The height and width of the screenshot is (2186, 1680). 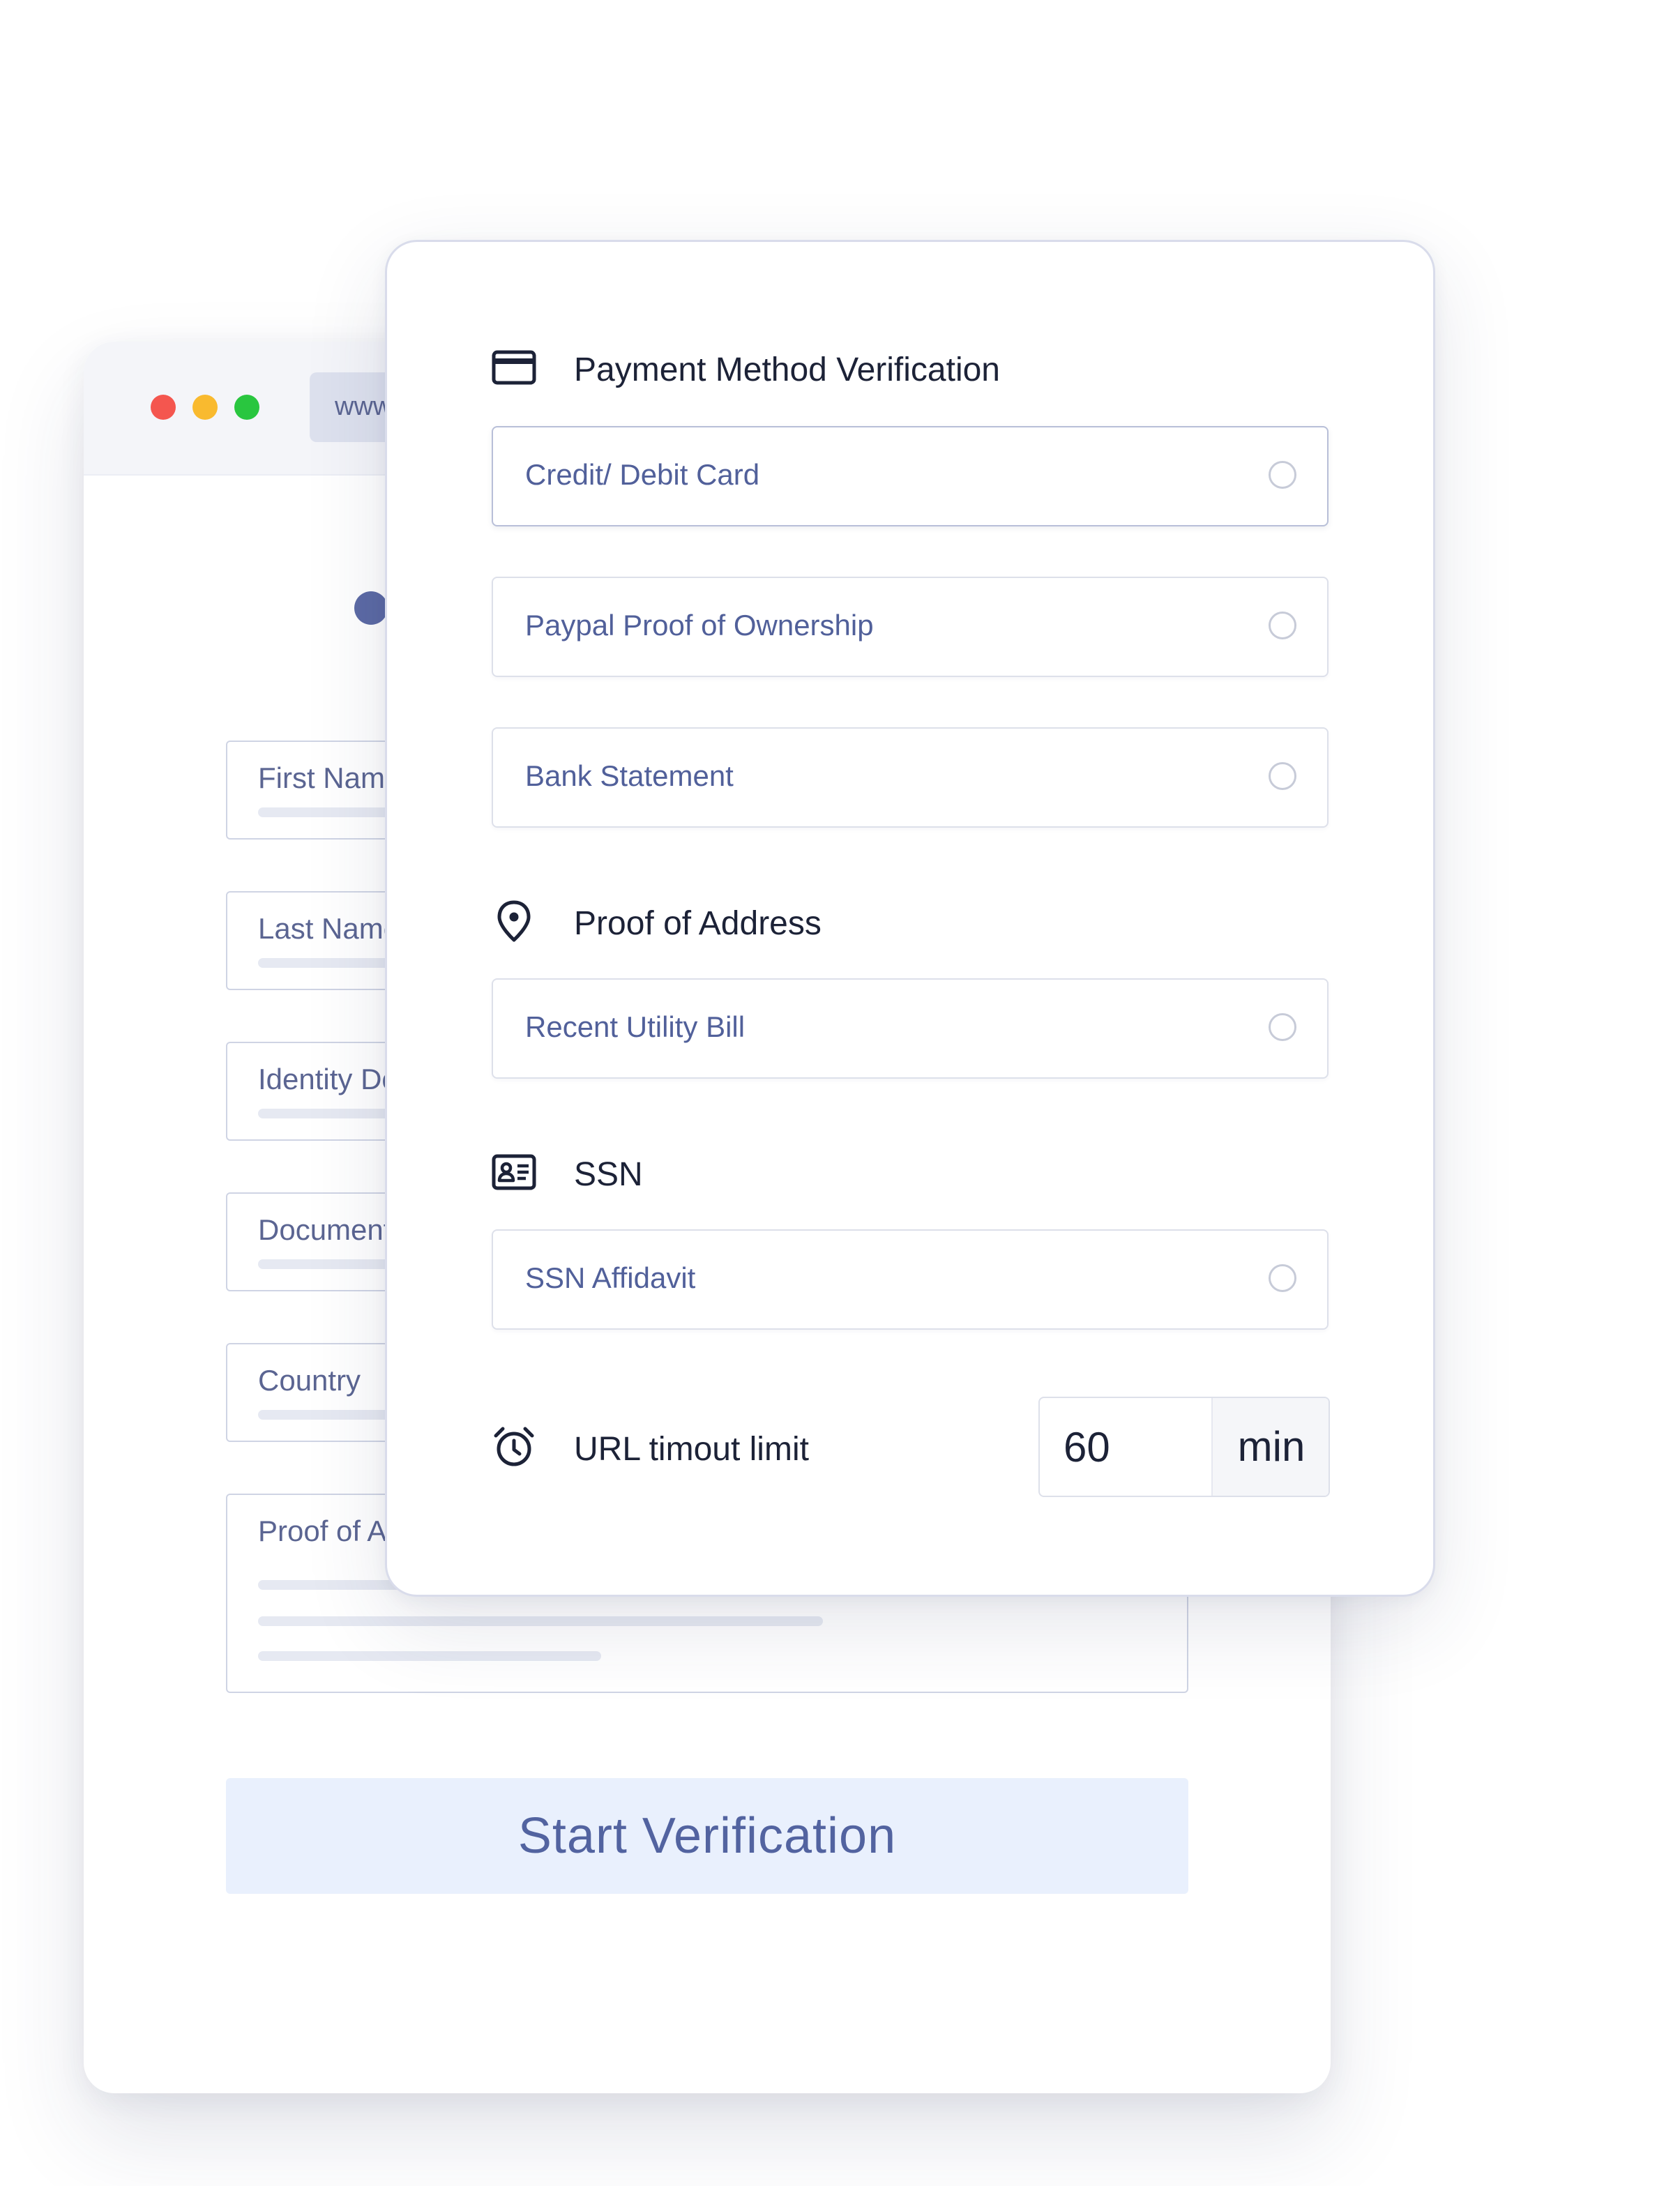 What do you see at coordinates (698, 923) in the screenshot?
I see `section-title: Proof of Address` at bounding box center [698, 923].